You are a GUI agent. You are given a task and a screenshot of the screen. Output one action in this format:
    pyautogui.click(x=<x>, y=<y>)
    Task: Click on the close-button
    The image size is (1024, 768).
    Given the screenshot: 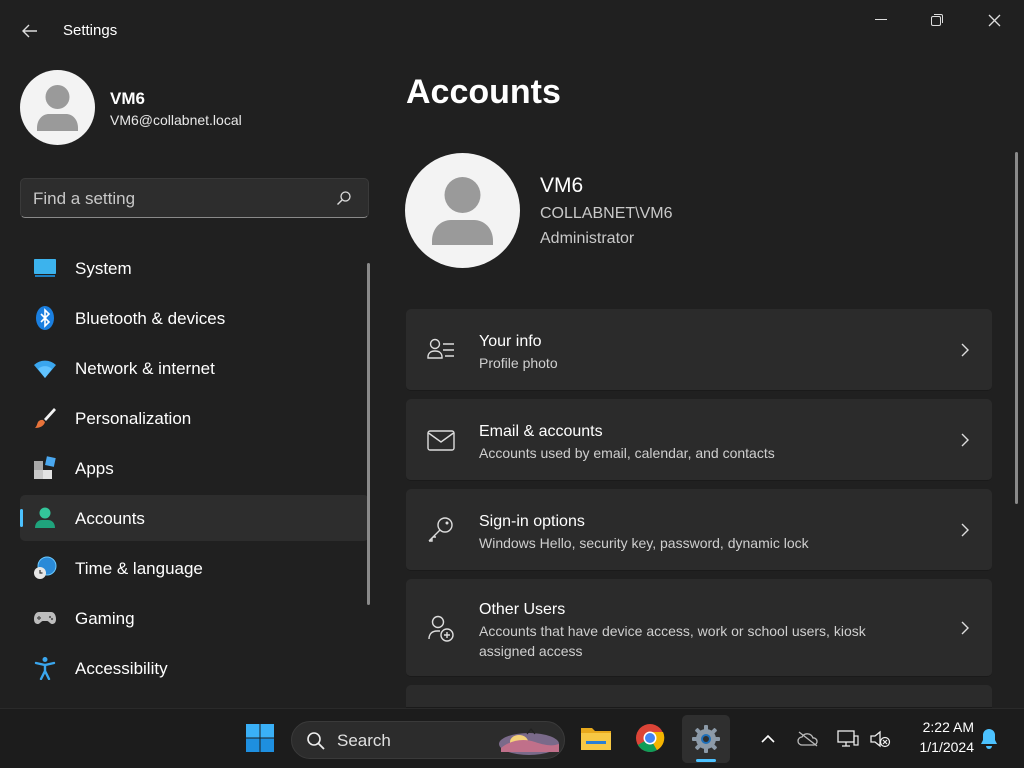 What is the action you would take?
    pyautogui.click(x=994, y=20)
    